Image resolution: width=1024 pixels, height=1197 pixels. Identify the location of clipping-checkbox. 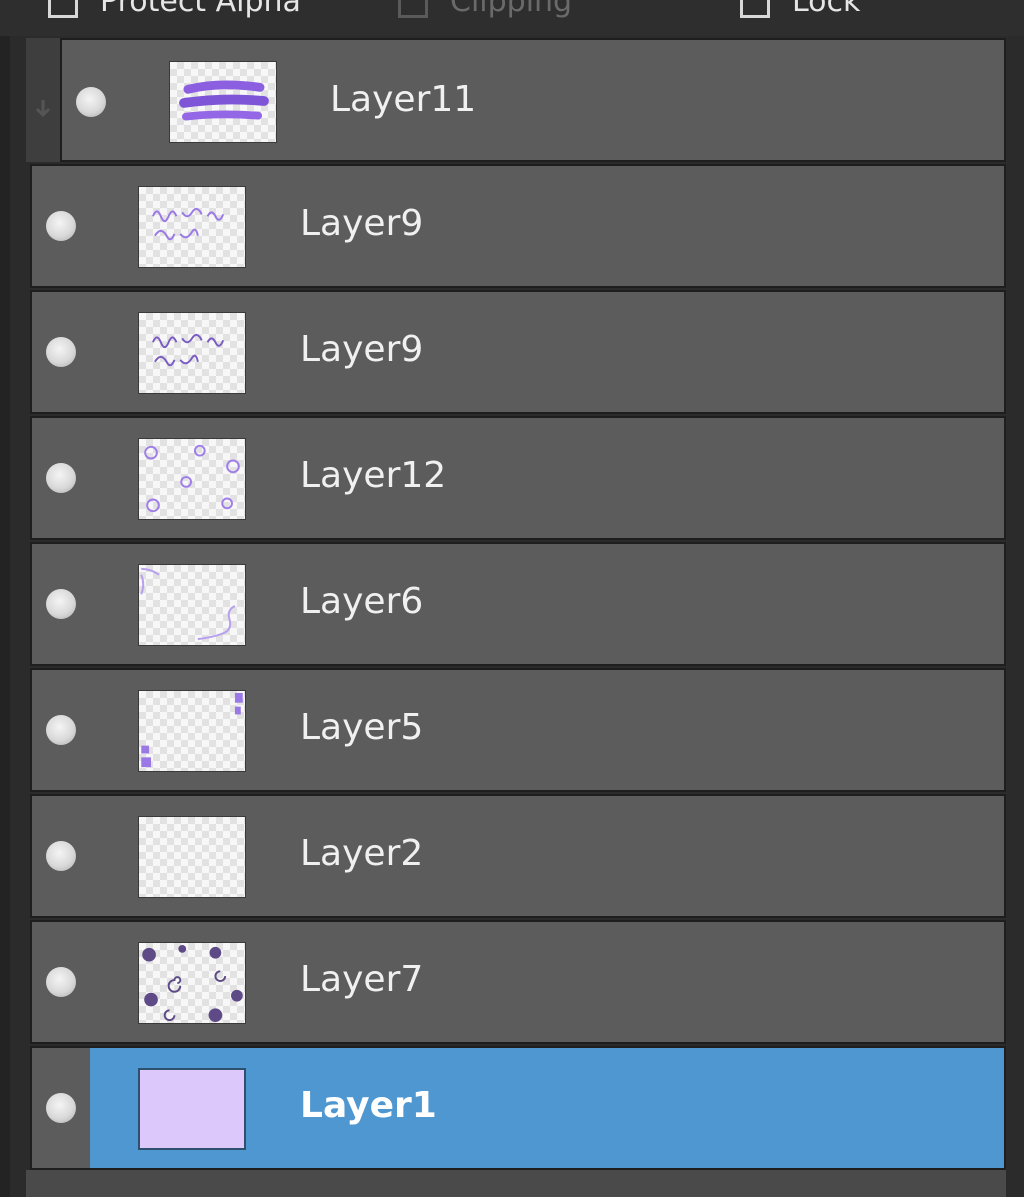
(413, 9).